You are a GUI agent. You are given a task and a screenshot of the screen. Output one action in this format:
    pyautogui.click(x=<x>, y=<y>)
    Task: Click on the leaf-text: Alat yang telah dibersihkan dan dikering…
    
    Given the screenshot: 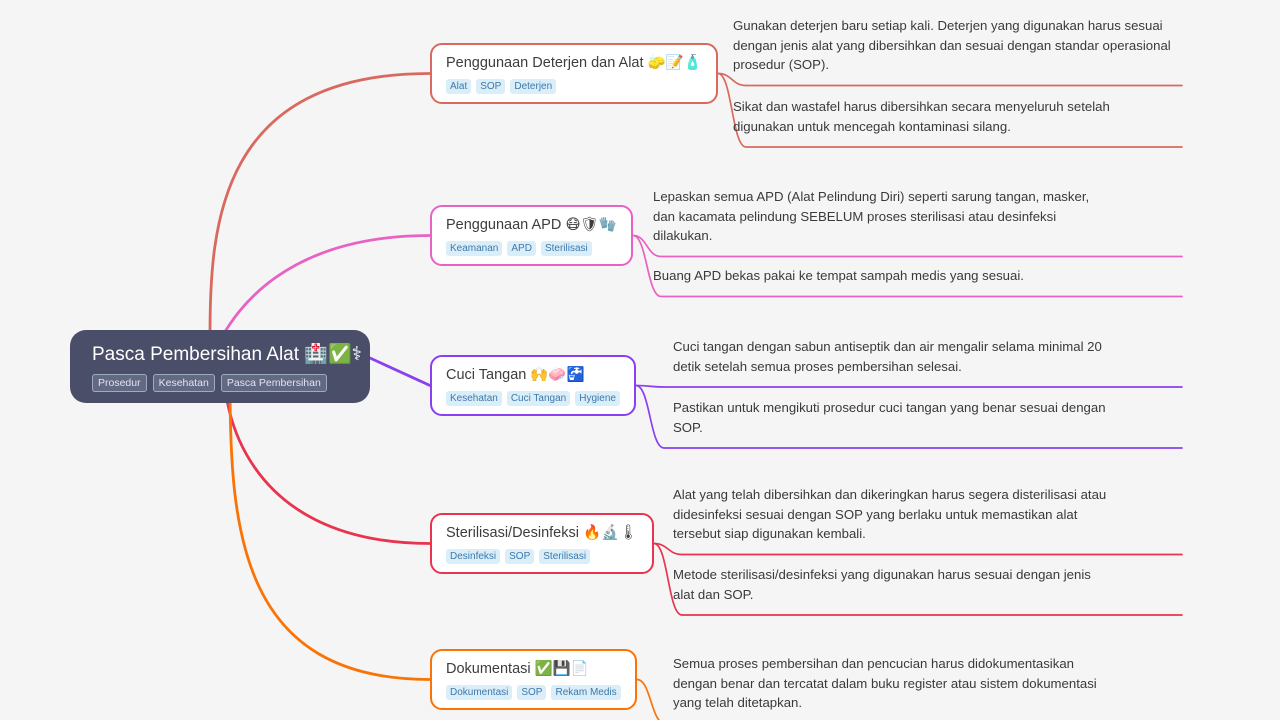 What is the action you would take?
    pyautogui.click(x=890, y=514)
    